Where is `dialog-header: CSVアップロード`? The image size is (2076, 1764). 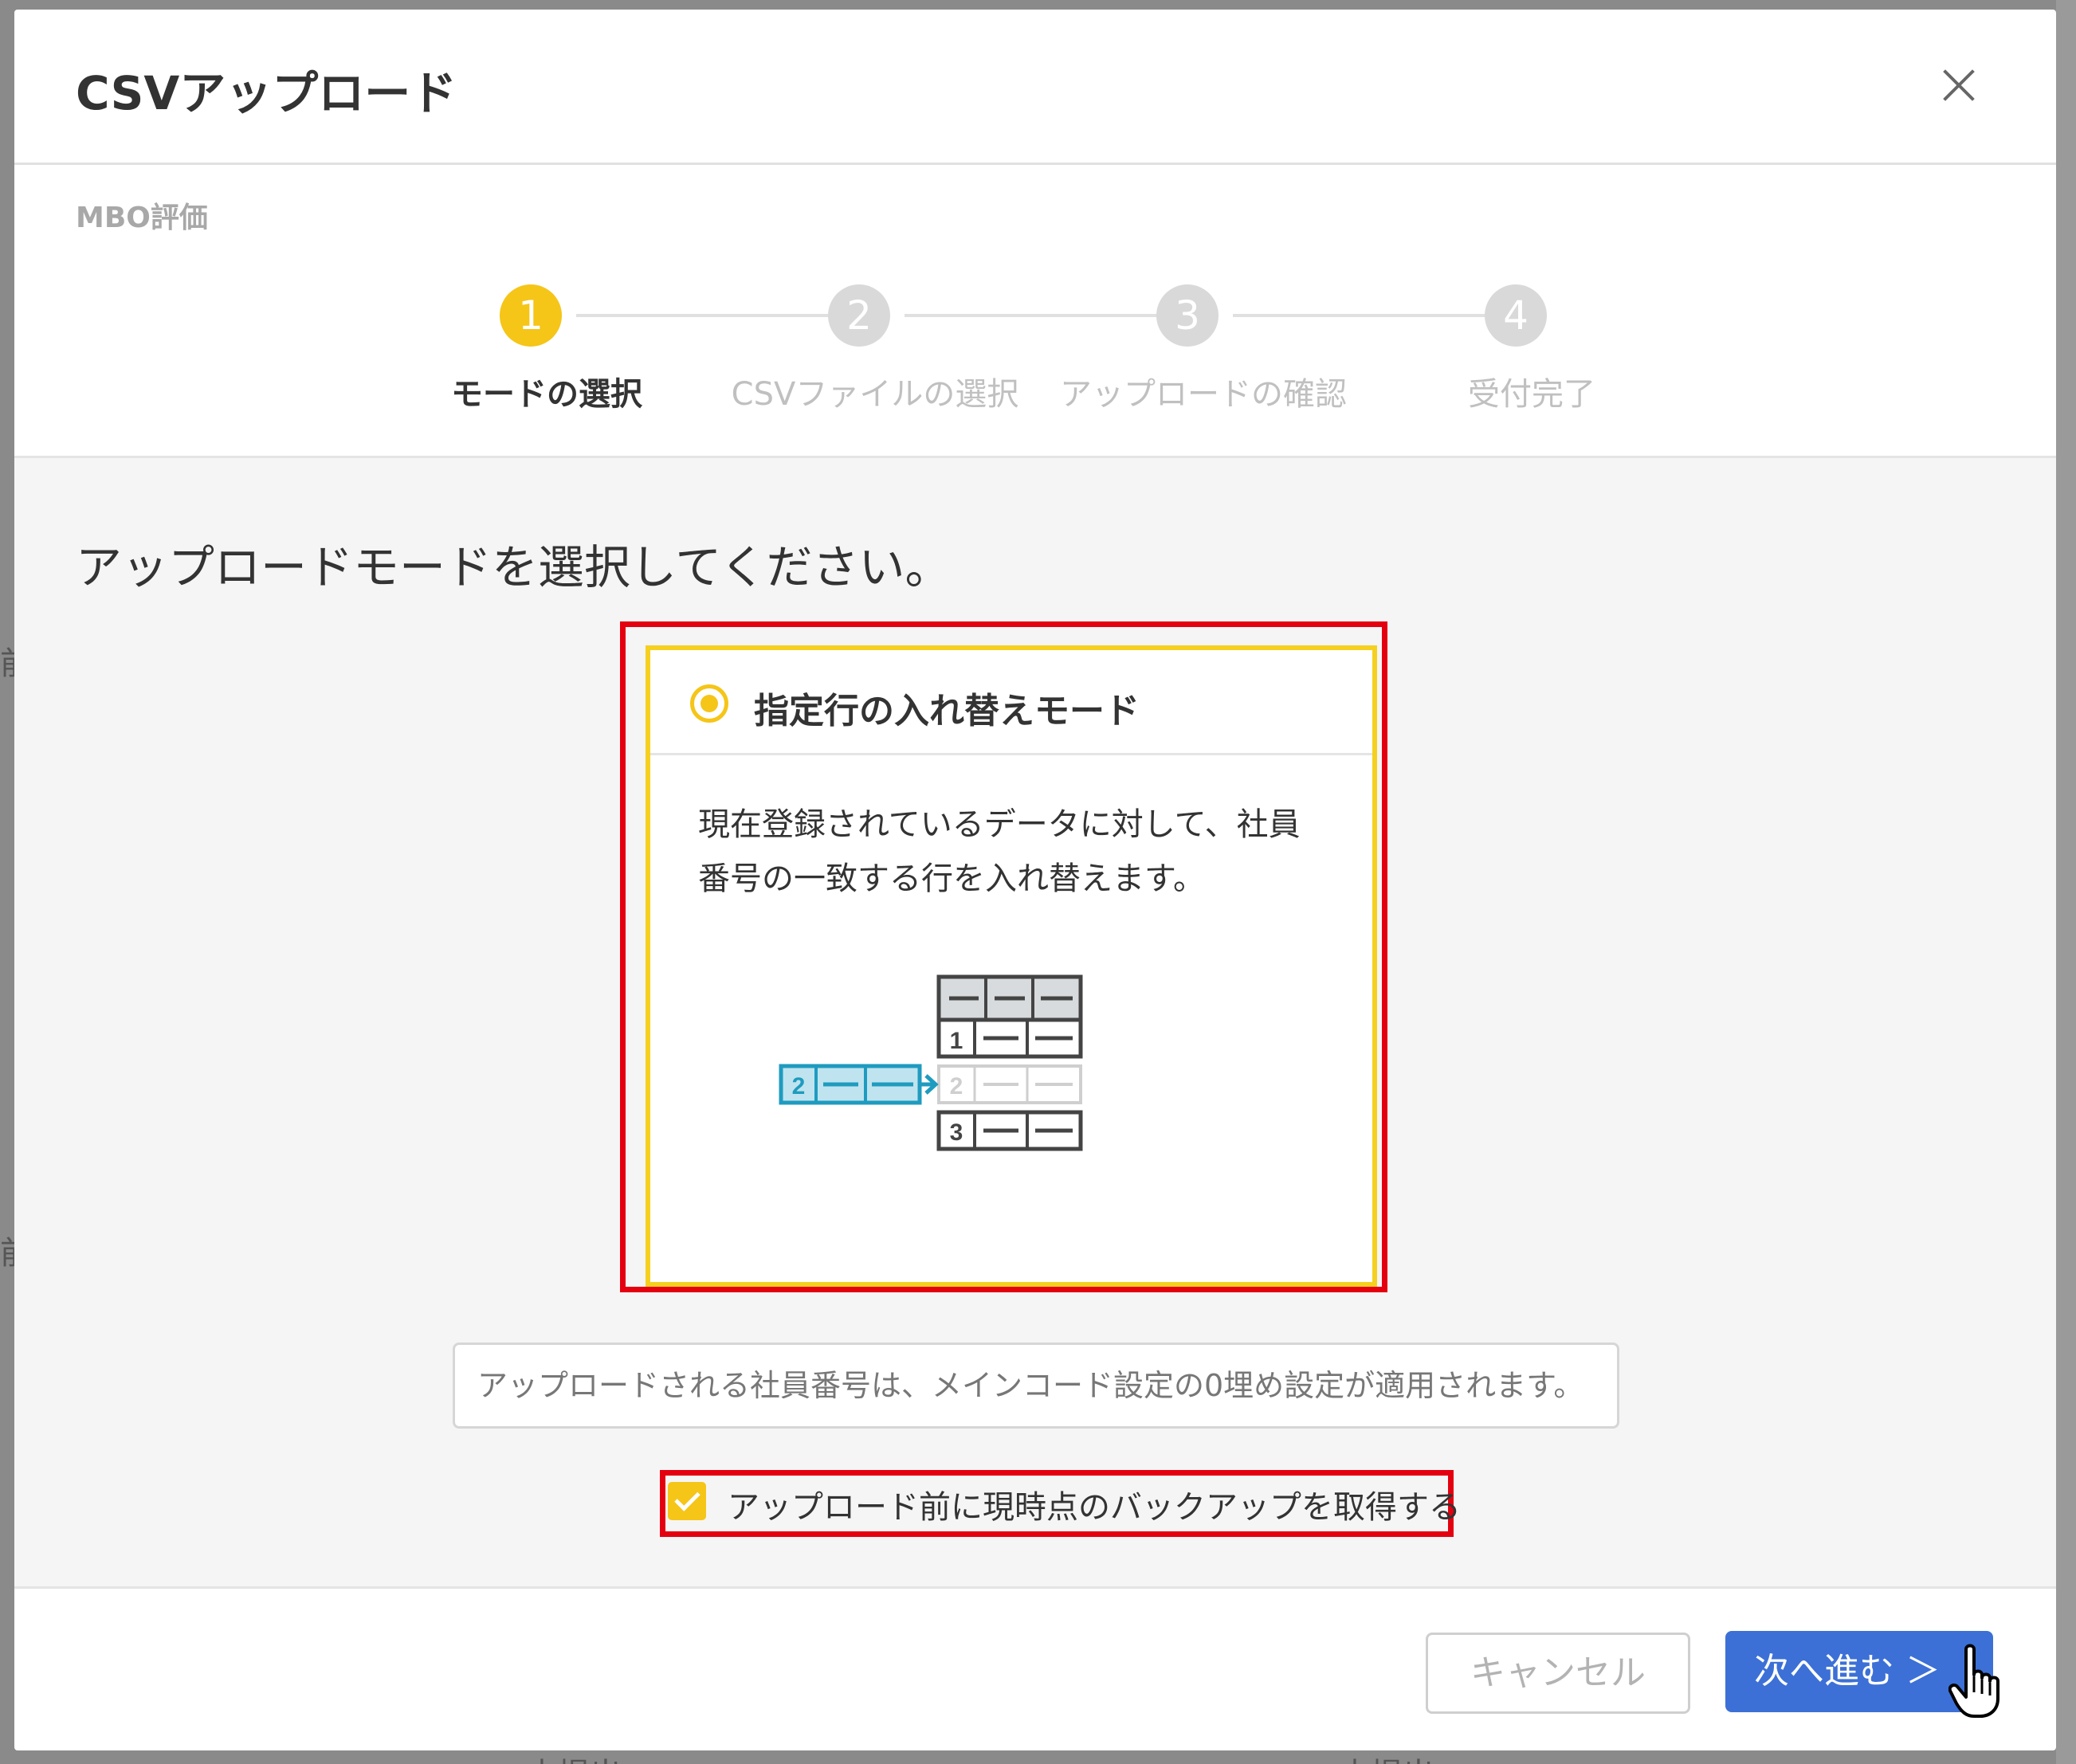 dialog-header: CSVアップロード is located at coordinates (1035, 87).